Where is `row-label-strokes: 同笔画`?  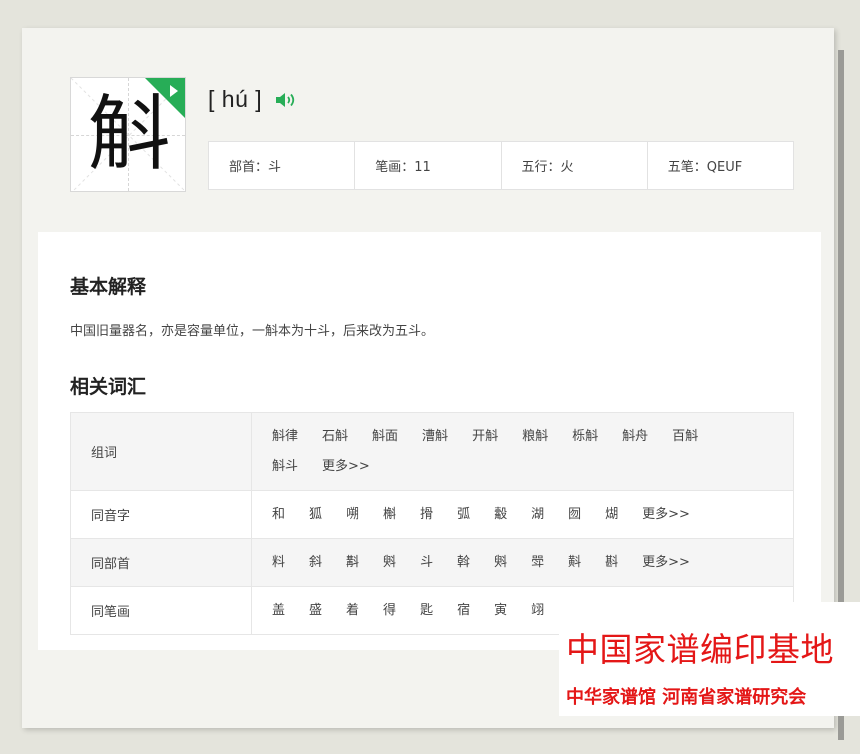 row-label-strokes: 同笔画 is located at coordinates (161, 610).